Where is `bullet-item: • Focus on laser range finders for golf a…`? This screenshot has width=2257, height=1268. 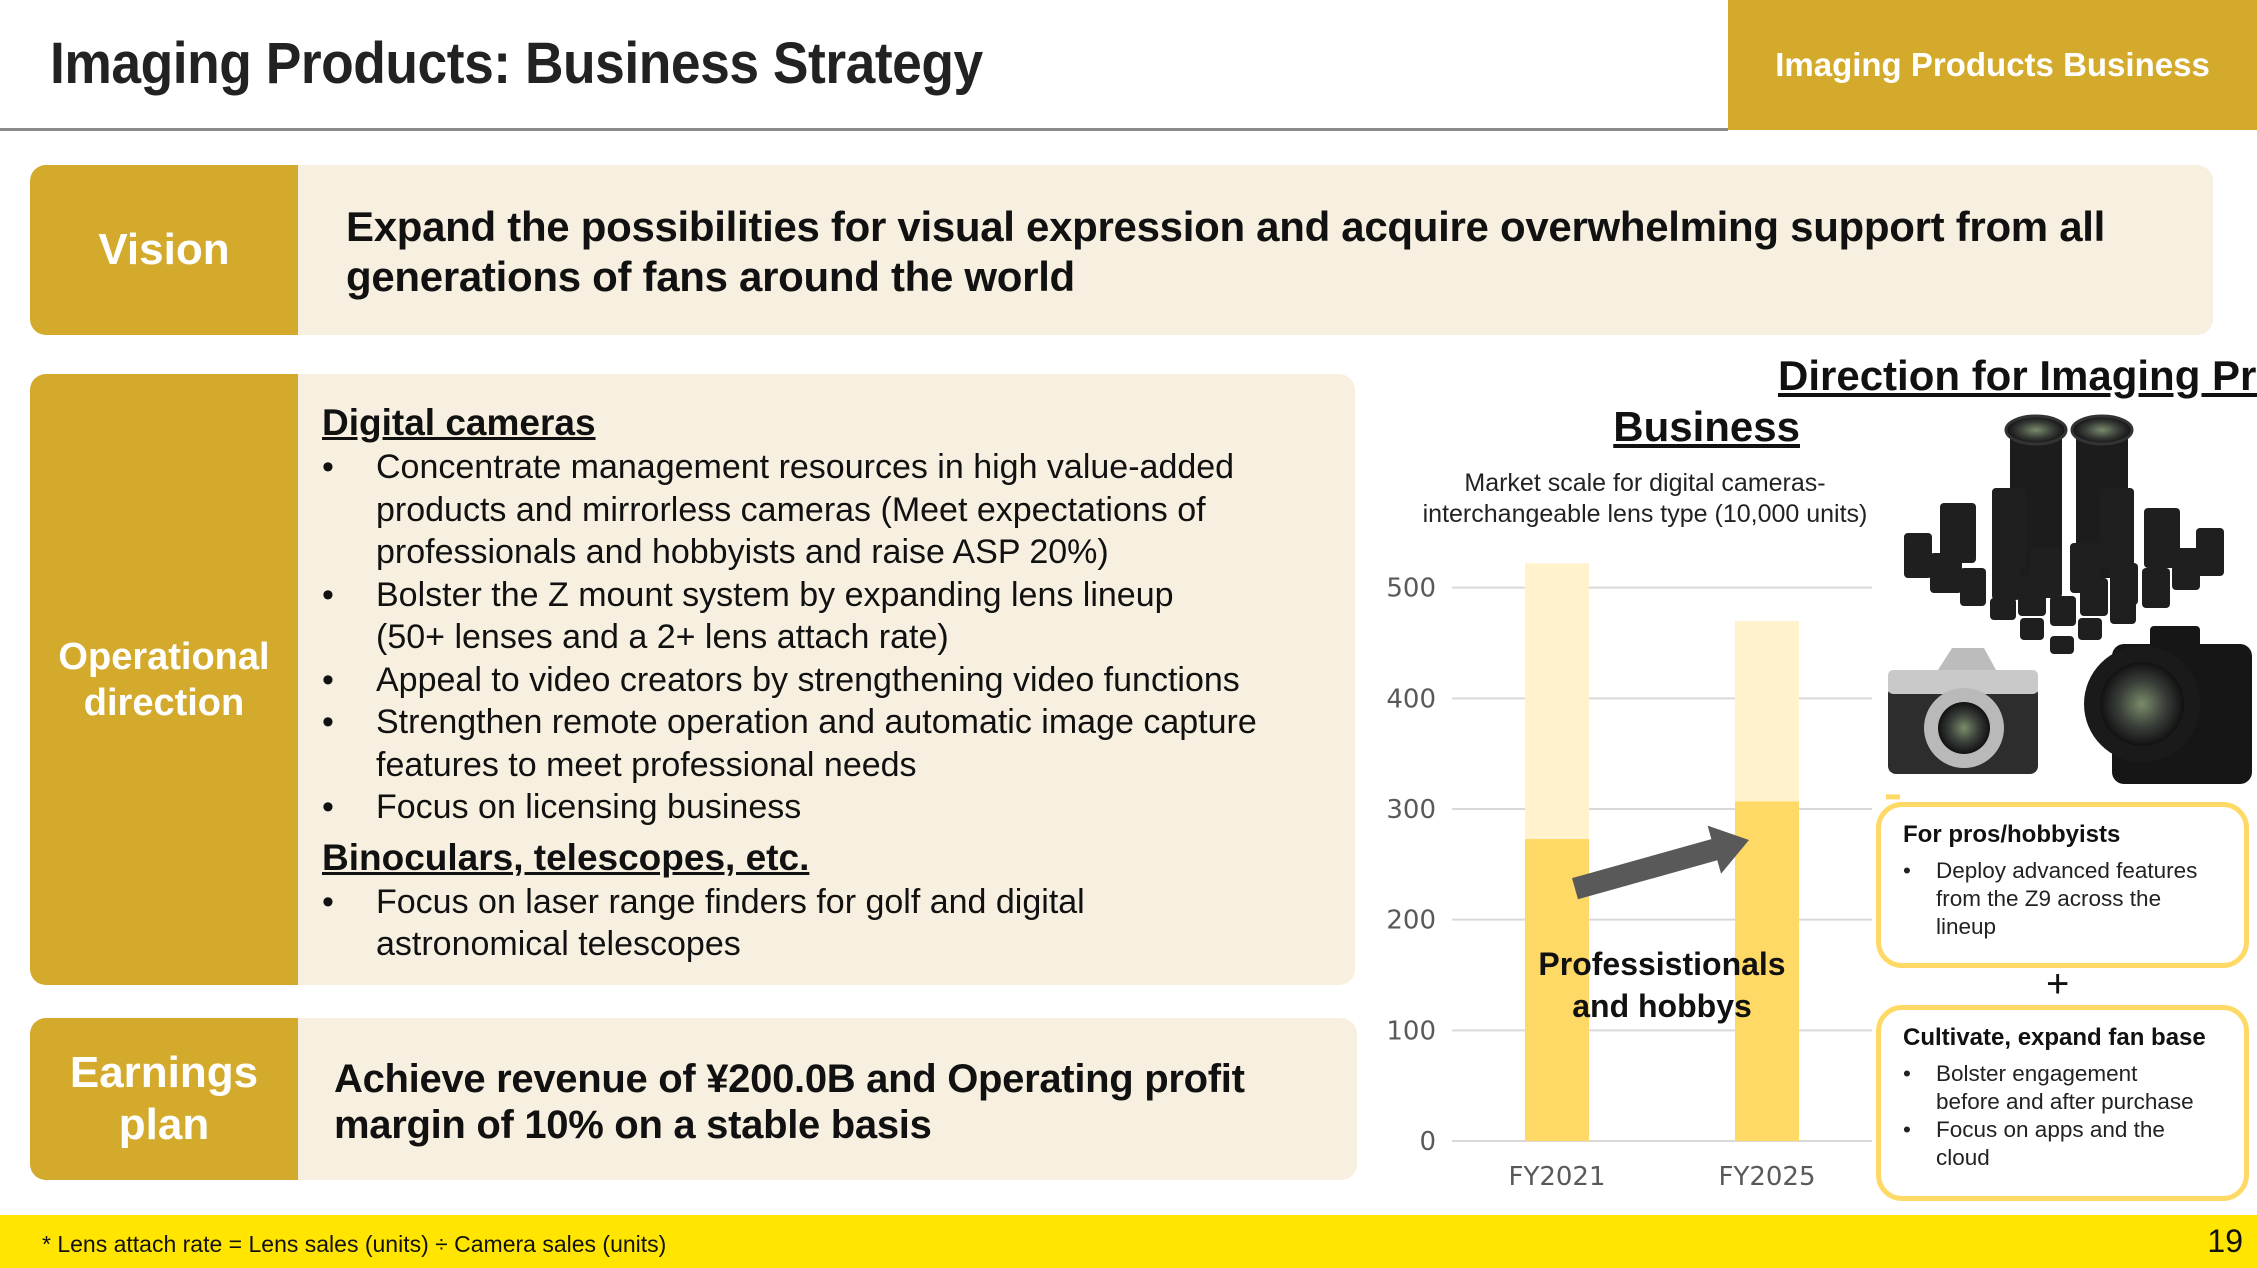
bullet-item: • Focus on laser range finders for golf a… is located at coordinates (828, 923).